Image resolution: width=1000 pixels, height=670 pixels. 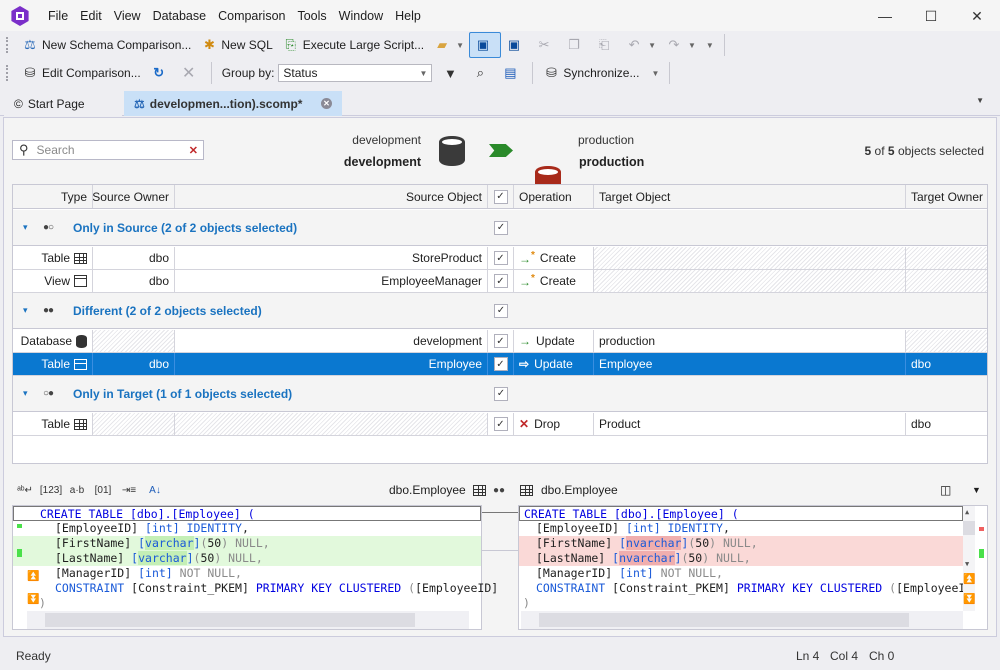 I want to click on menu-tools: Tools, so click(x=311, y=16).